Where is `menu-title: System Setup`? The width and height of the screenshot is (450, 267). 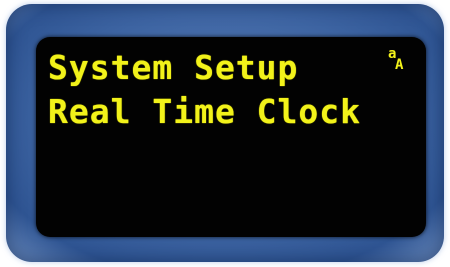 menu-title: System Setup is located at coordinates (173, 67).